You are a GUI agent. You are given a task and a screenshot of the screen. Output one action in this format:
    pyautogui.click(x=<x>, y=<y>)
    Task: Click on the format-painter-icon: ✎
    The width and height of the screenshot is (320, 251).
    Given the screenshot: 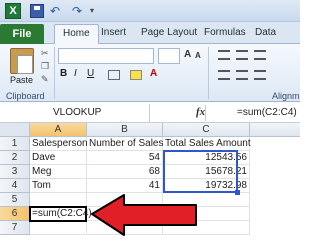 What is the action you would take?
    pyautogui.click(x=46, y=79)
    